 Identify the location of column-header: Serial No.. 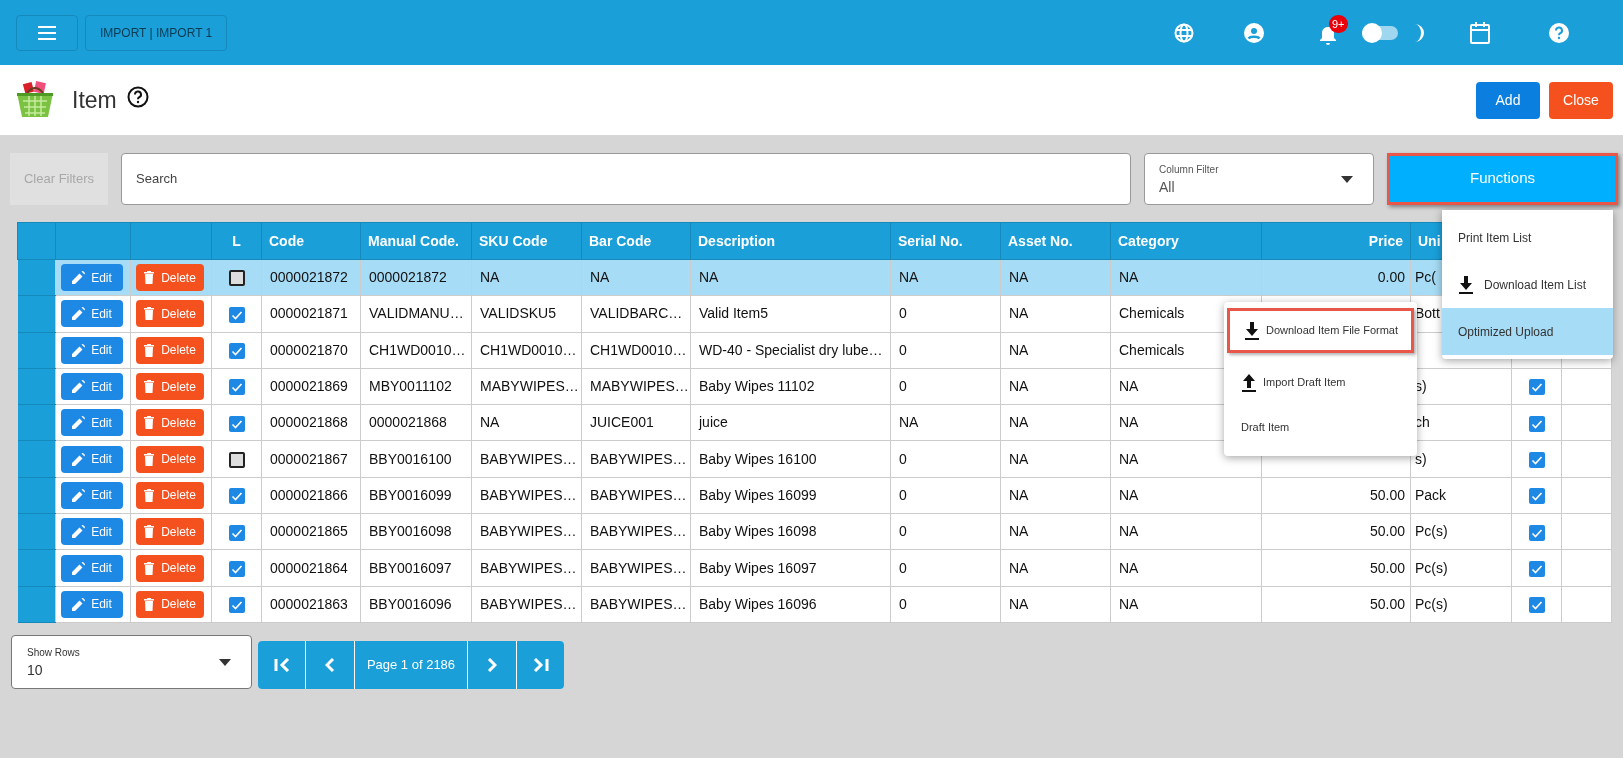
(930, 240).